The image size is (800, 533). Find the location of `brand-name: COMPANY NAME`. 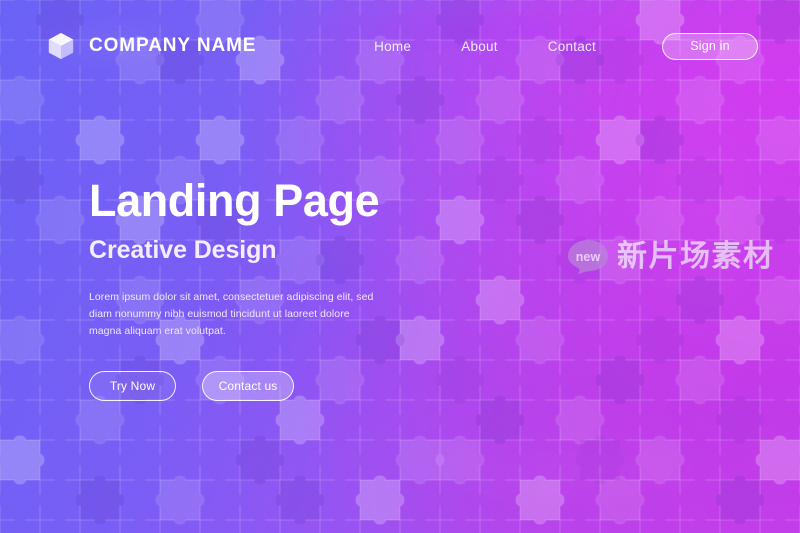

brand-name: COMPANY NAME is located at coordinates (173, 45).